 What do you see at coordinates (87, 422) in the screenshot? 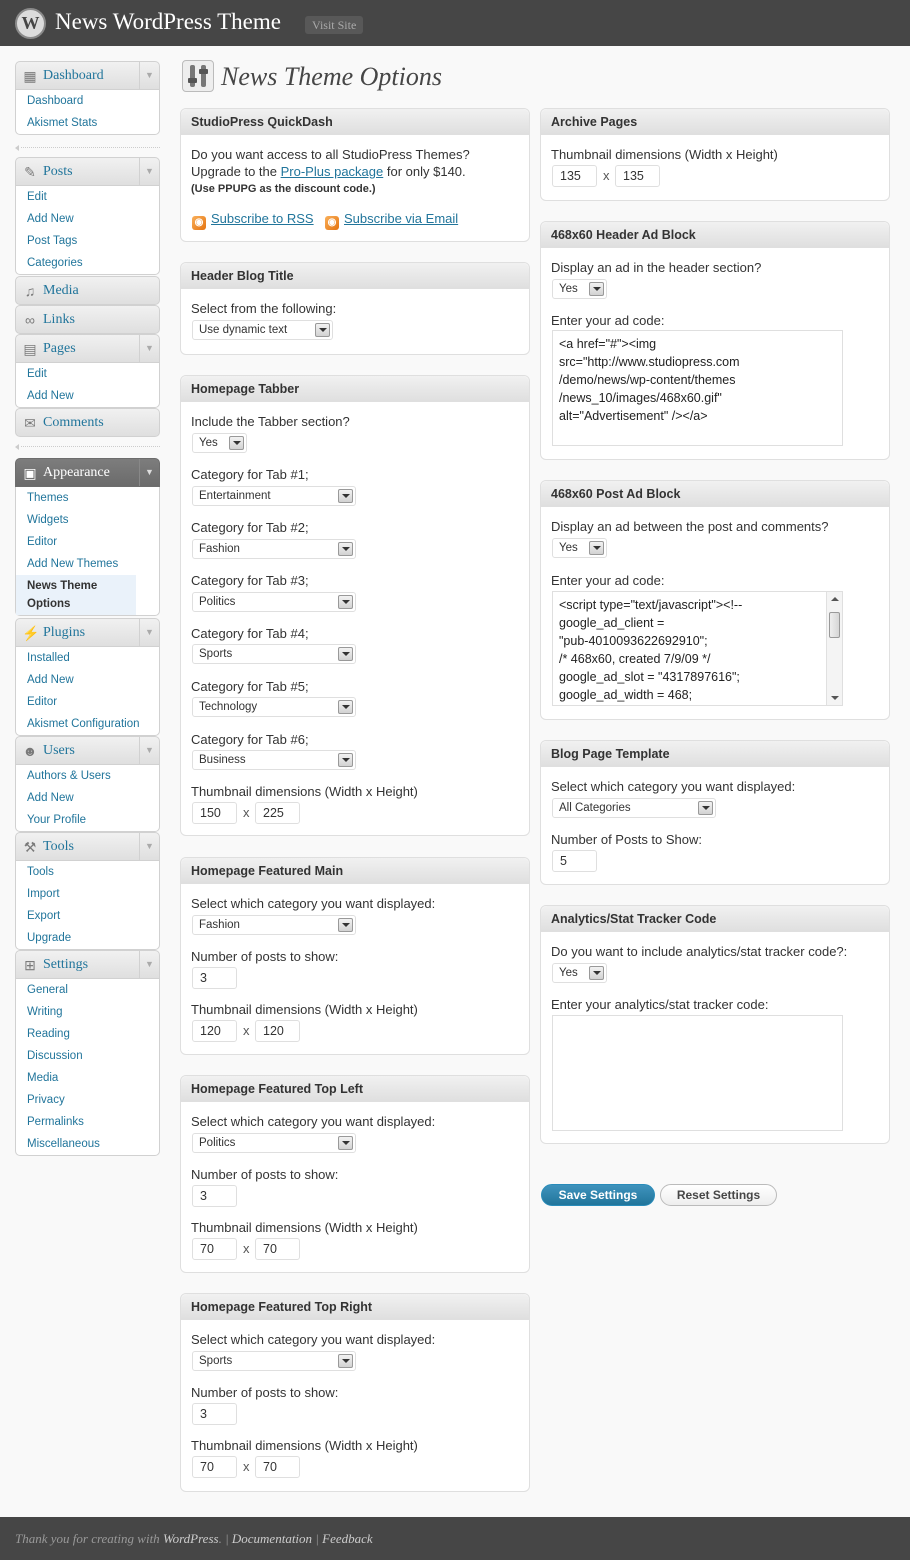
I see `menu-comments: ✉ Comments` at bounding box center [87, 422].